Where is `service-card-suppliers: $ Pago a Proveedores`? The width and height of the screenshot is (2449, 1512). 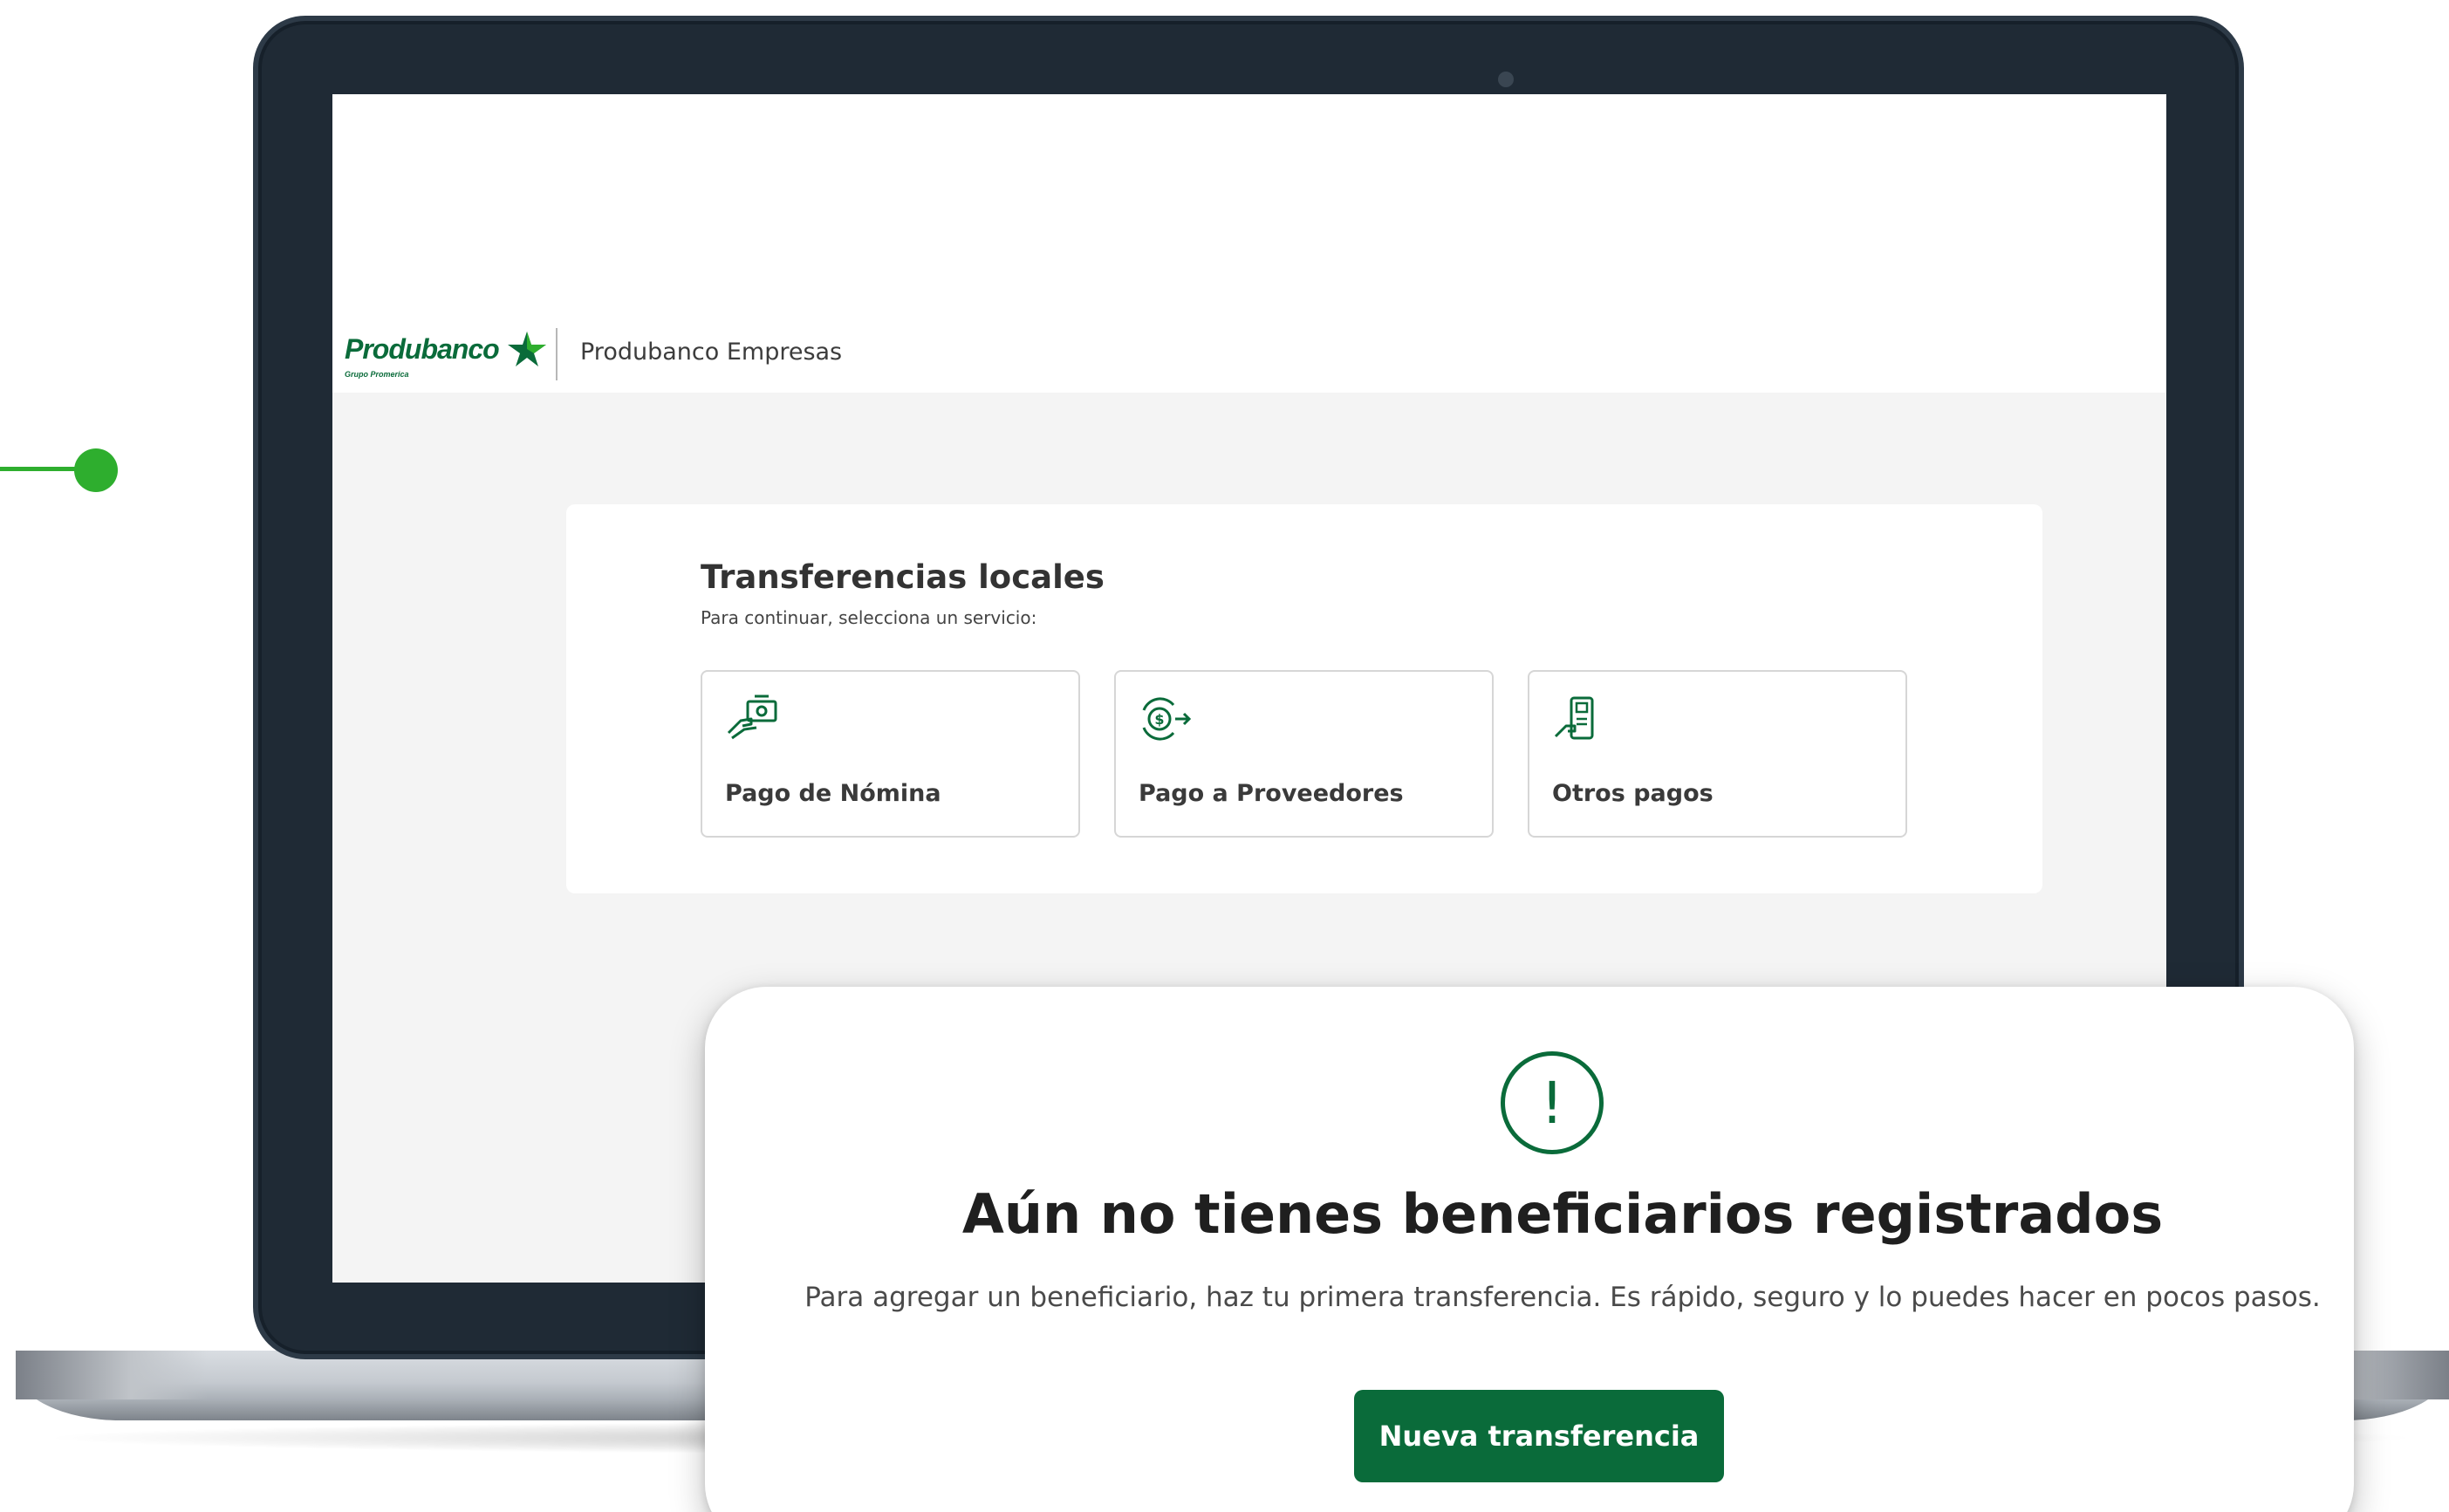
service-card-suppliers: $ Pago a Proveedores is located at coordinates (1304, 754).